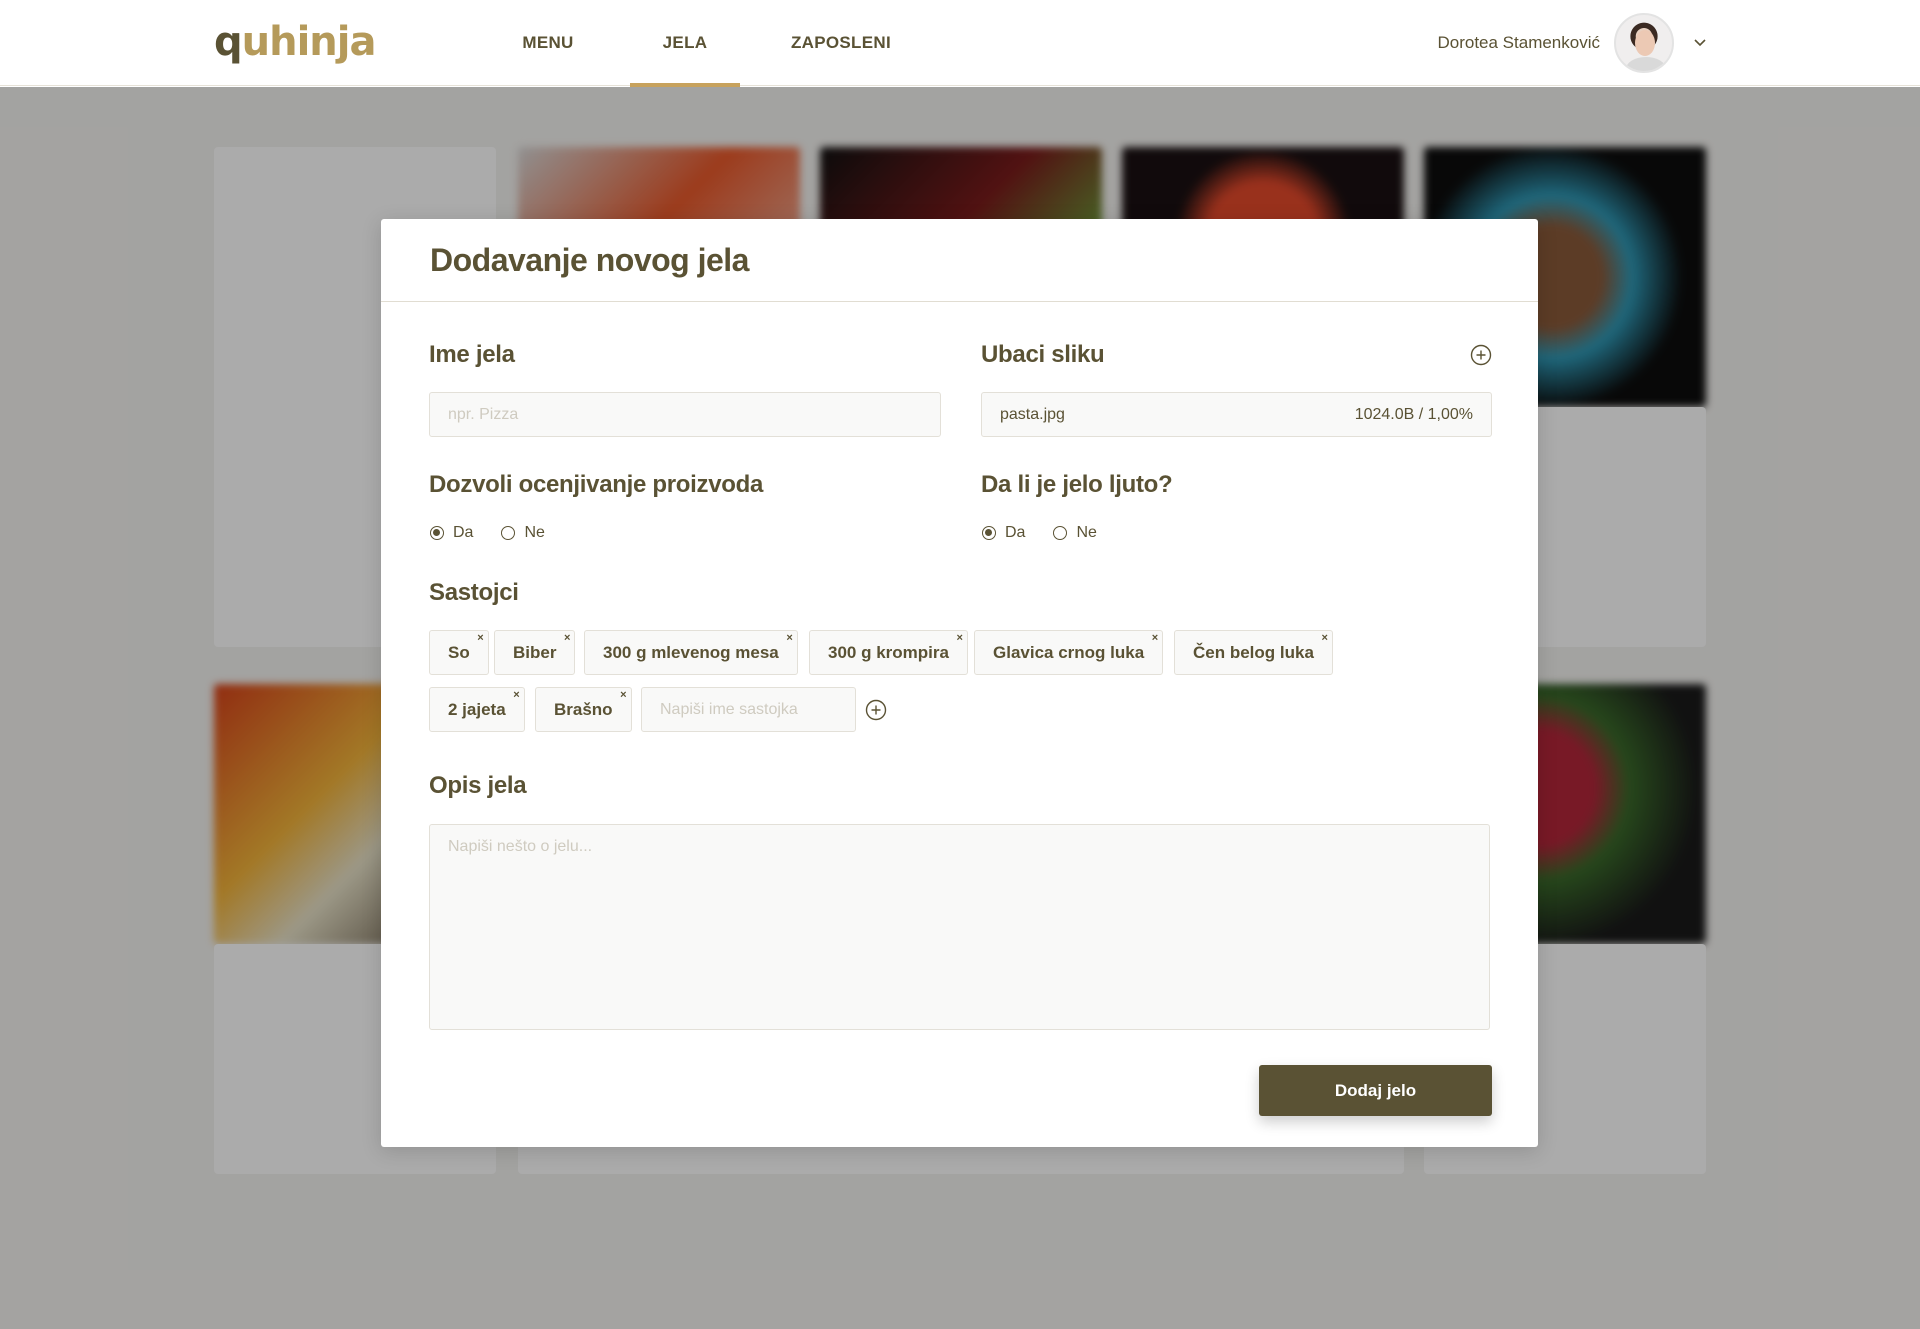  I want to click on spicy-radio-group: Da Ne, so click(1053, 533).